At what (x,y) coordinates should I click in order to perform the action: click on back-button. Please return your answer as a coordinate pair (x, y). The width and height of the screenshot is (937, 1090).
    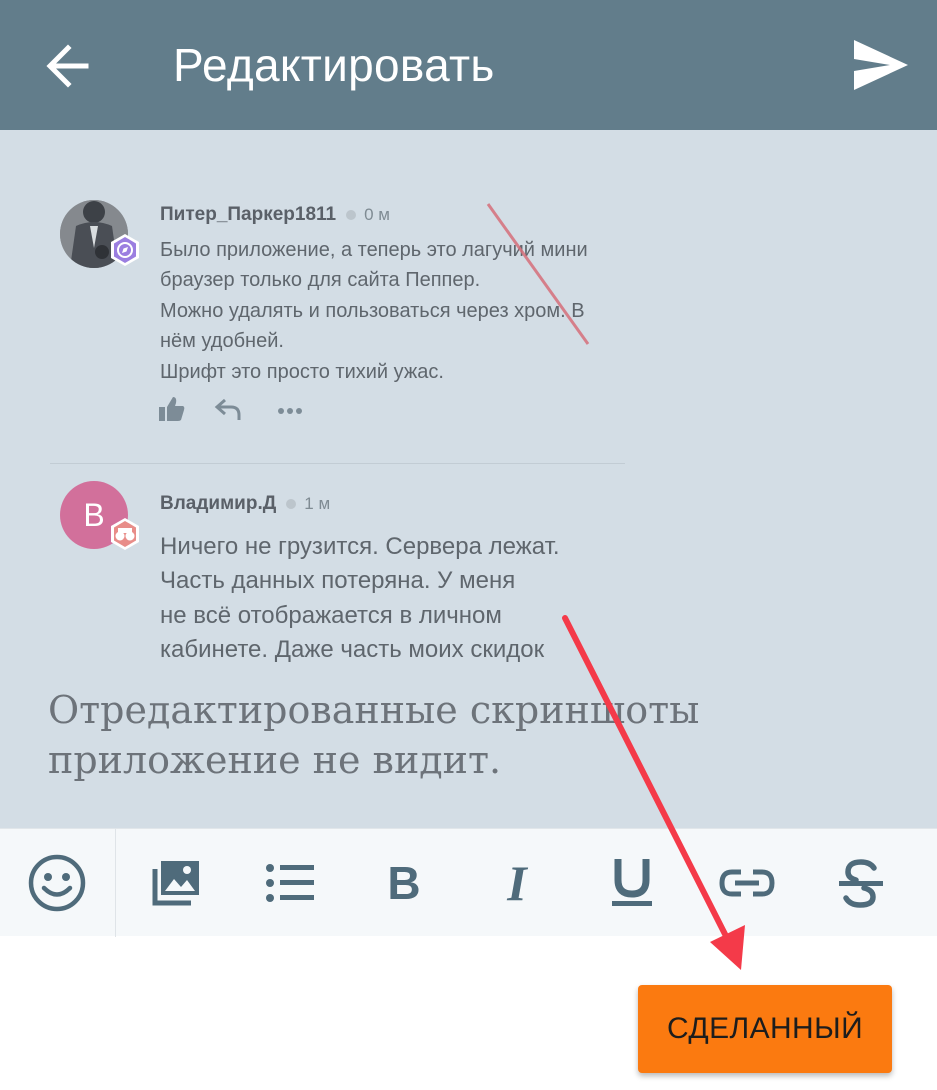
    Looking at the image, I should click on (68, 66).